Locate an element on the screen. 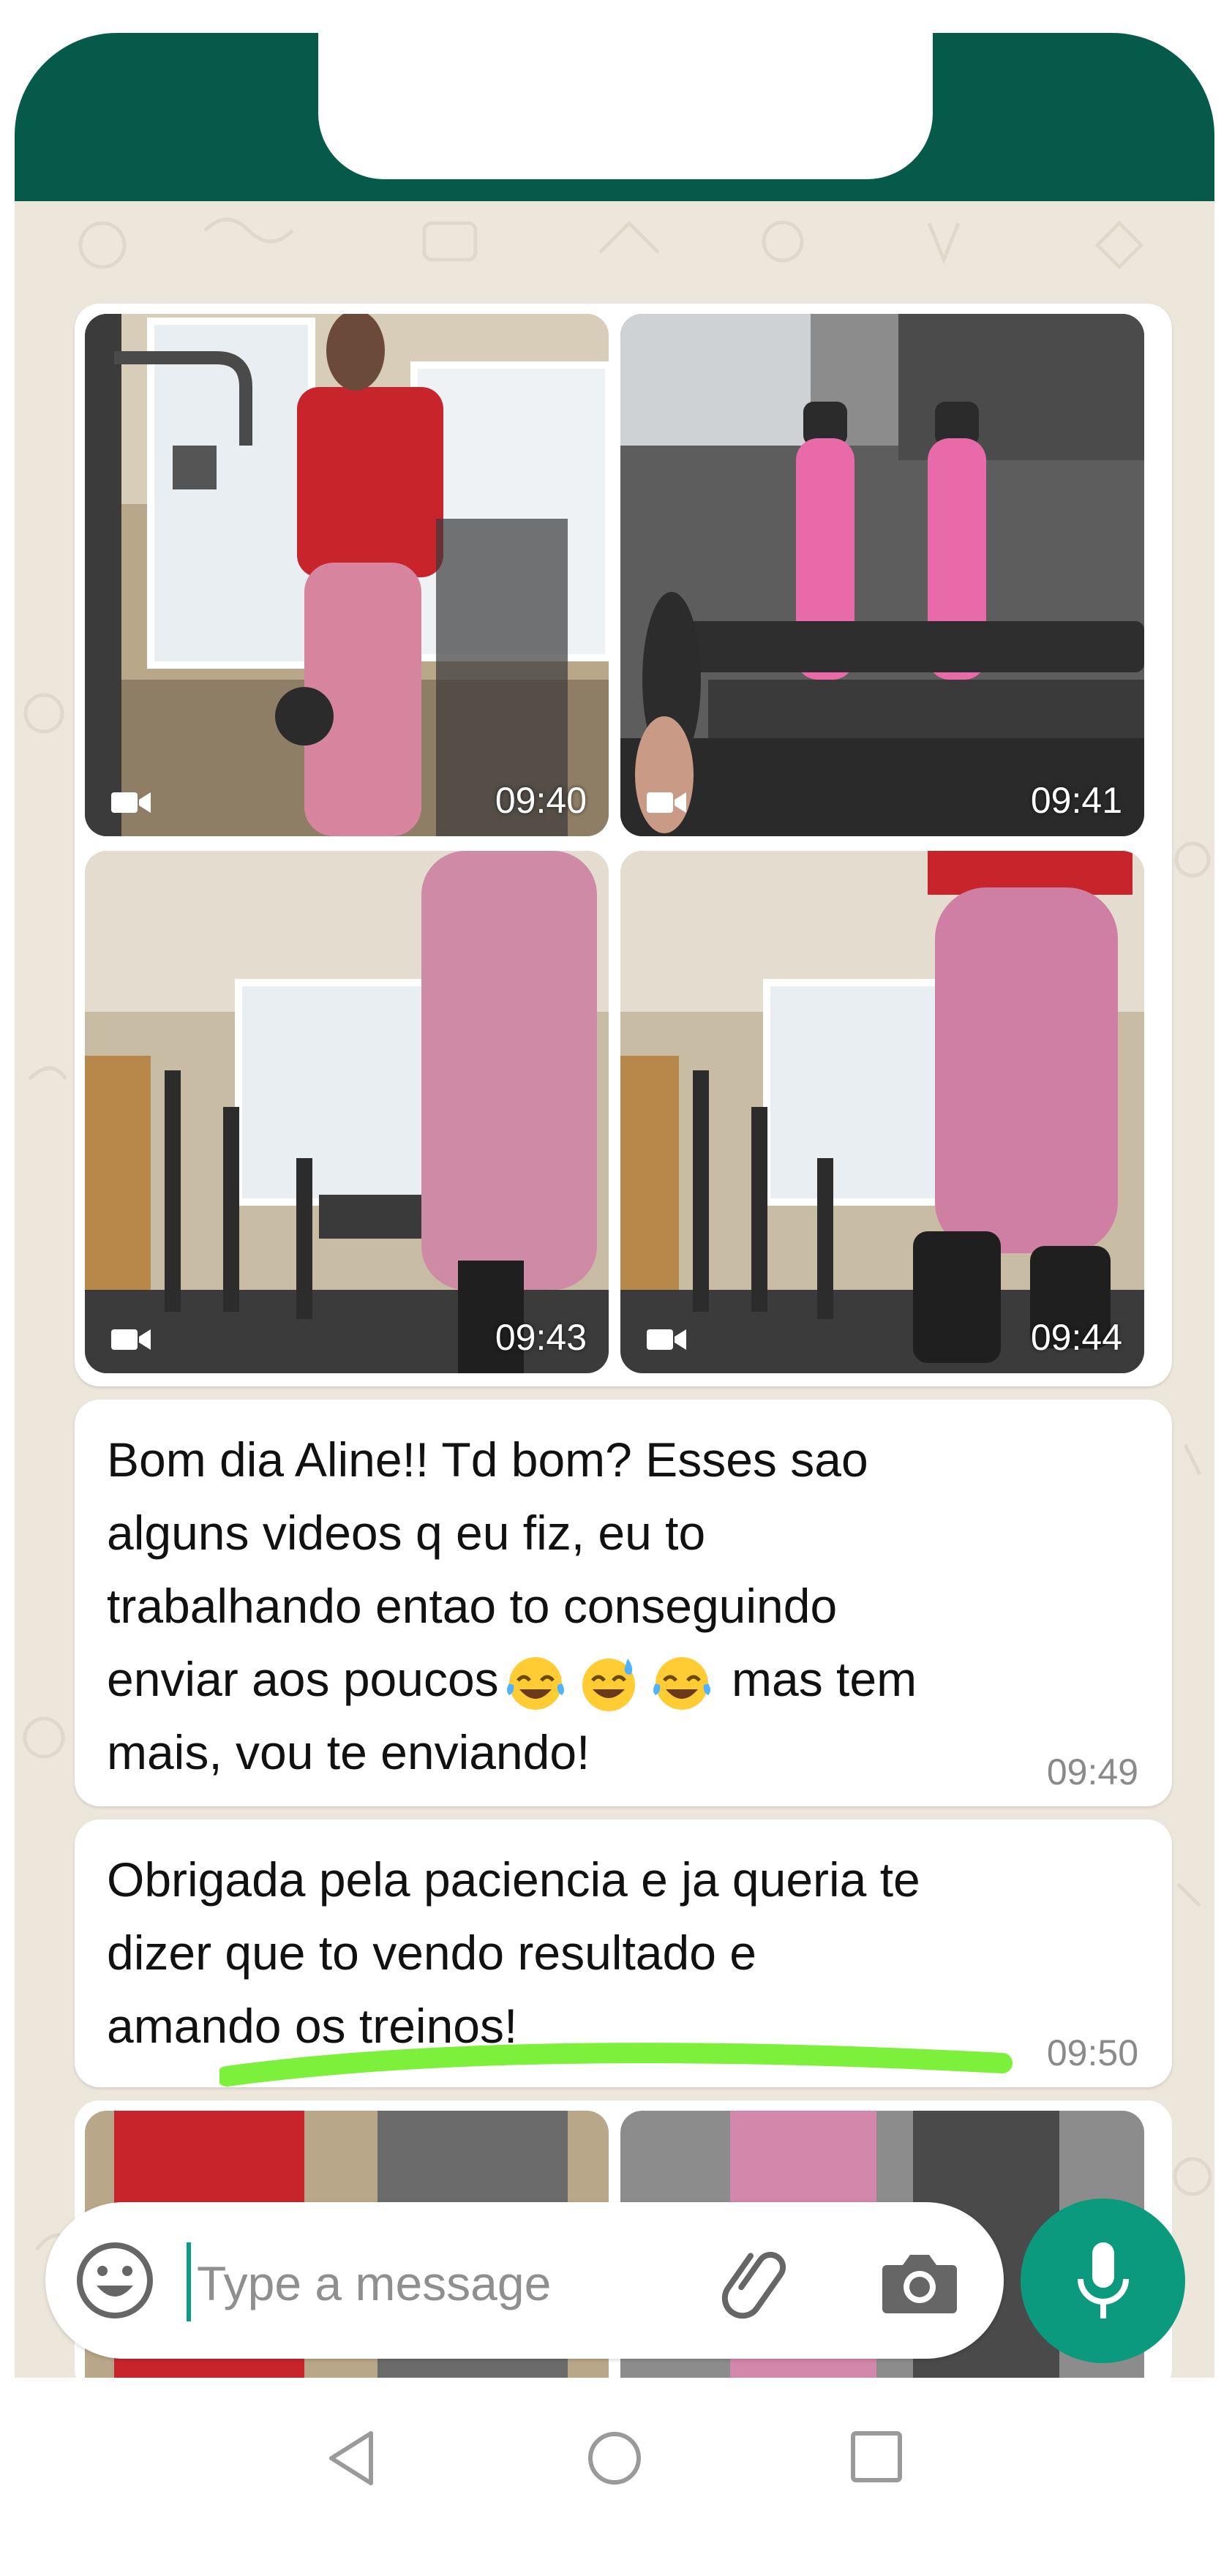  green-highlight-stroke is located at coordinates (616, 2065).